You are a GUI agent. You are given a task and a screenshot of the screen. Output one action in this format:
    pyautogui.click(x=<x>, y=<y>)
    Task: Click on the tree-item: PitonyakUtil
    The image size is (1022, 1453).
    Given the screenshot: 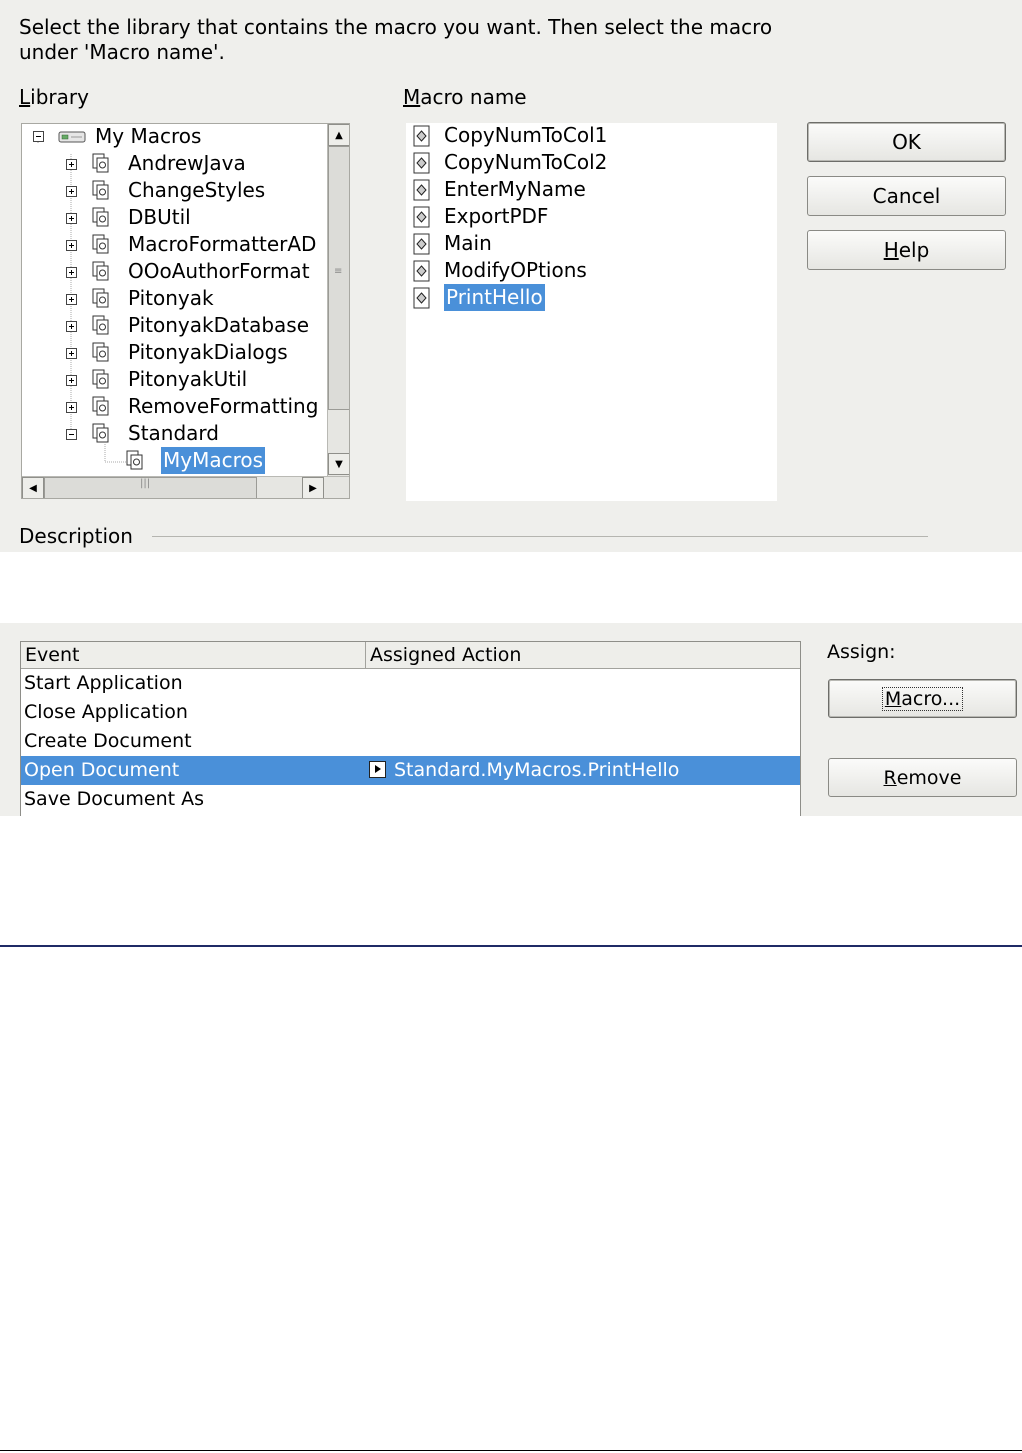 What is the action you would take?
    pyautogui.click(x=174, y=379)
    